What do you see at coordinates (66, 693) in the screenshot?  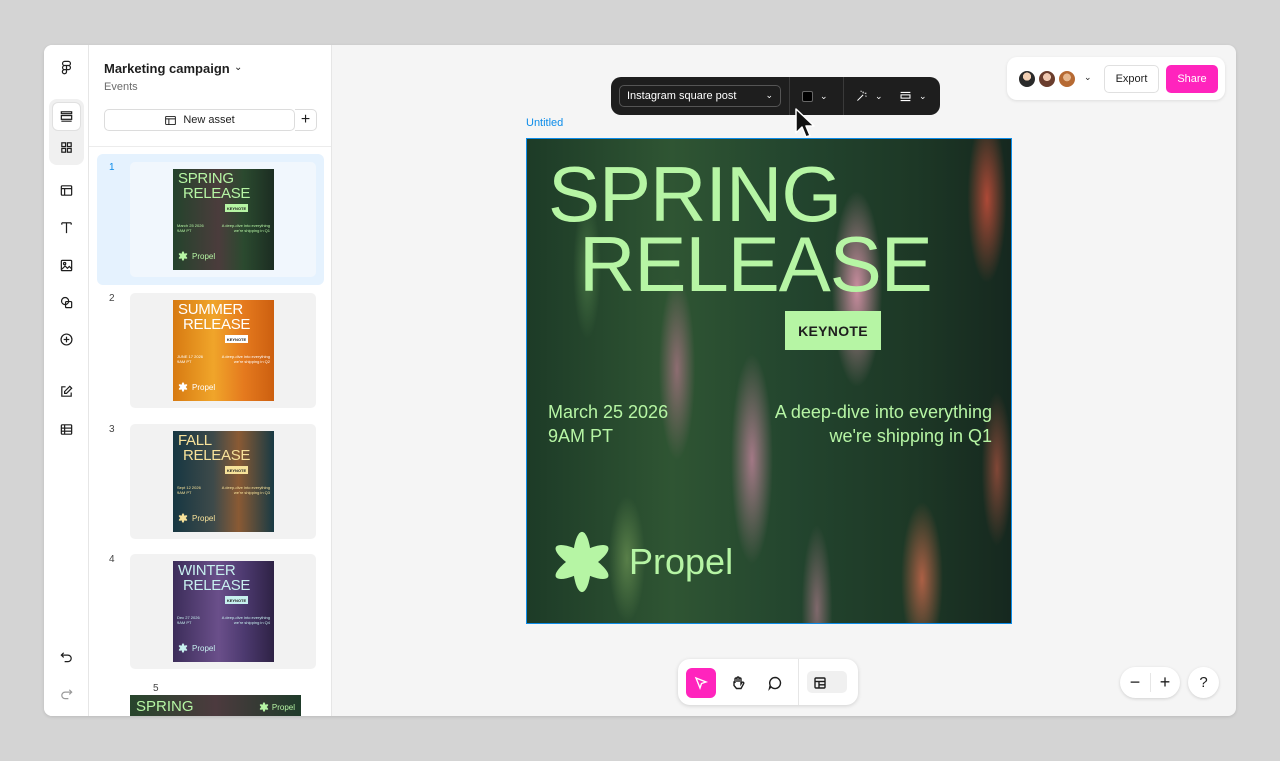 I see `redo-icon` at bounding box center [66, 693].